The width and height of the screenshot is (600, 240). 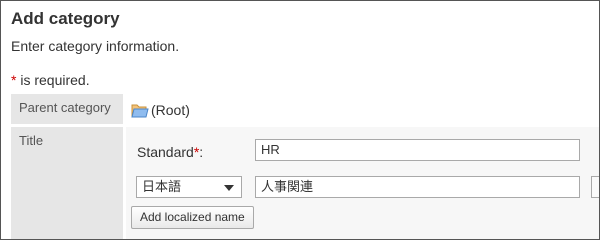 I want to click on parent-category-value: (Root), so click(x=170, y=110).